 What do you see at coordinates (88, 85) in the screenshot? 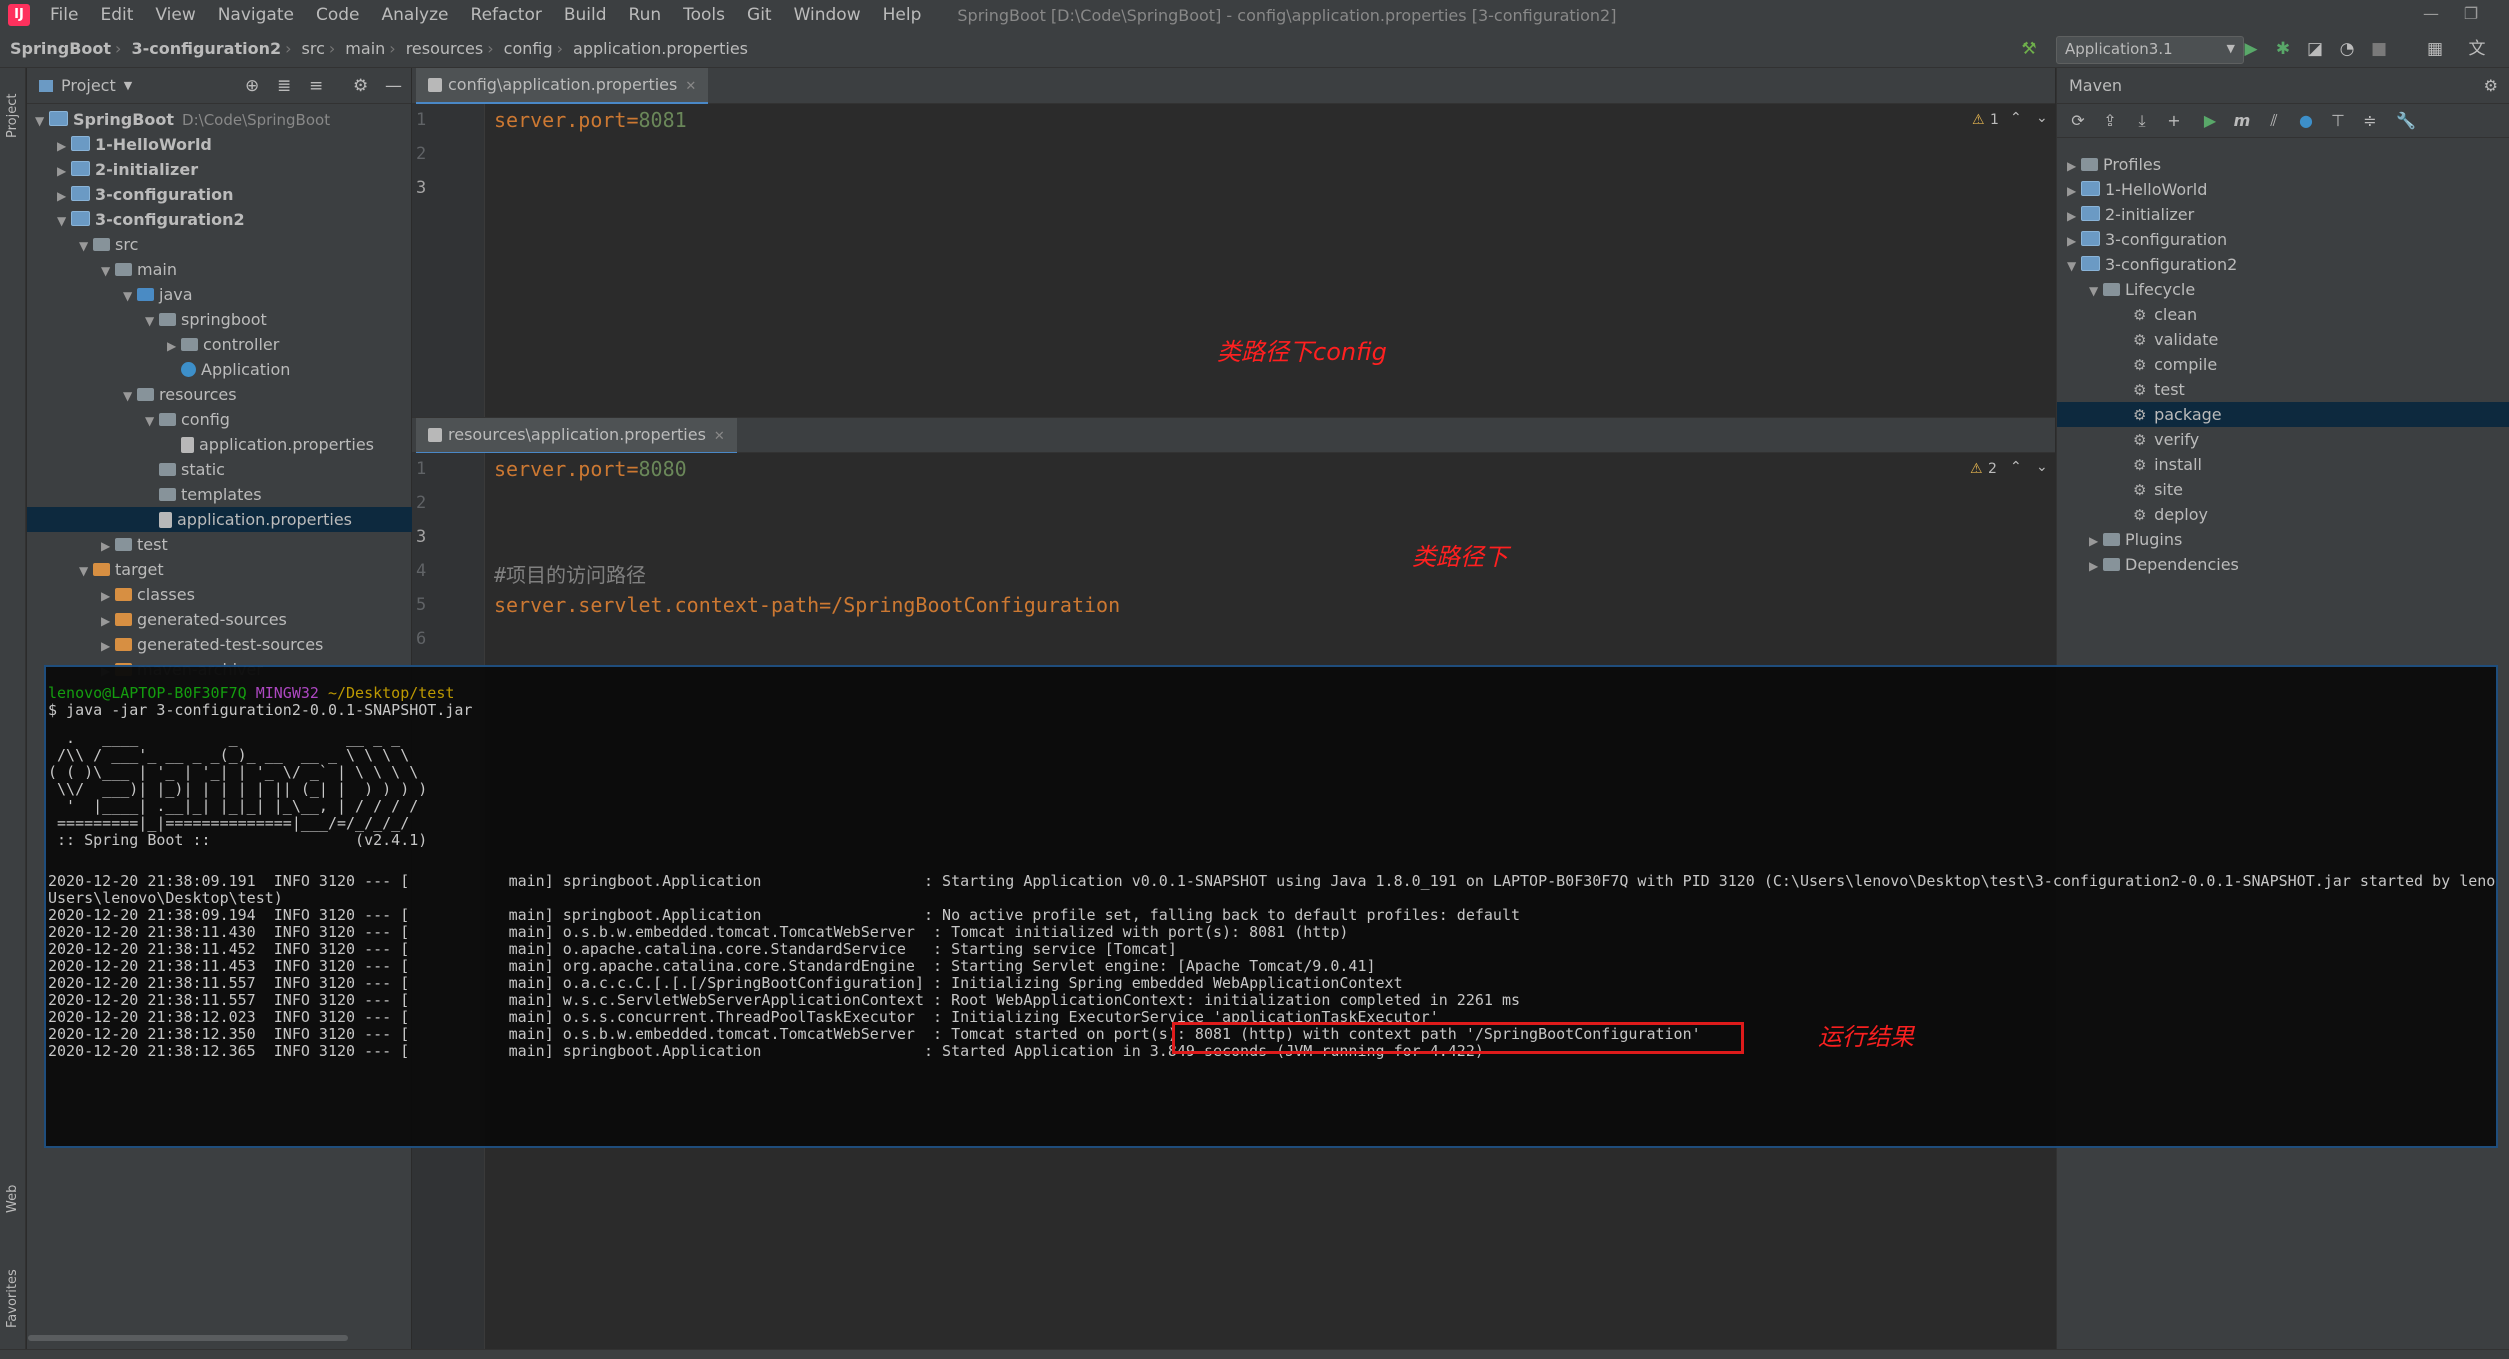
I see `project-panel-title: Project` at bounding box center [88, 85].